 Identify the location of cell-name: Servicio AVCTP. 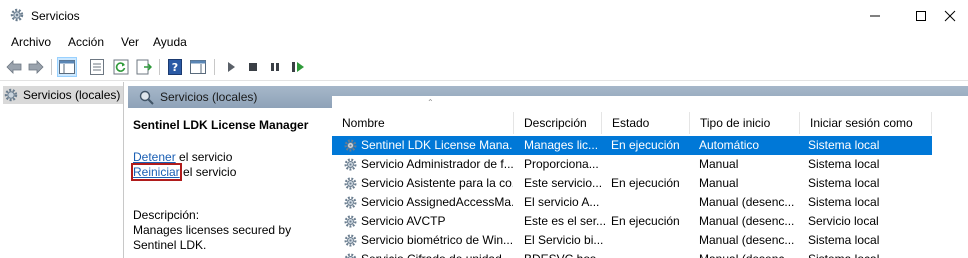
(403, 221).